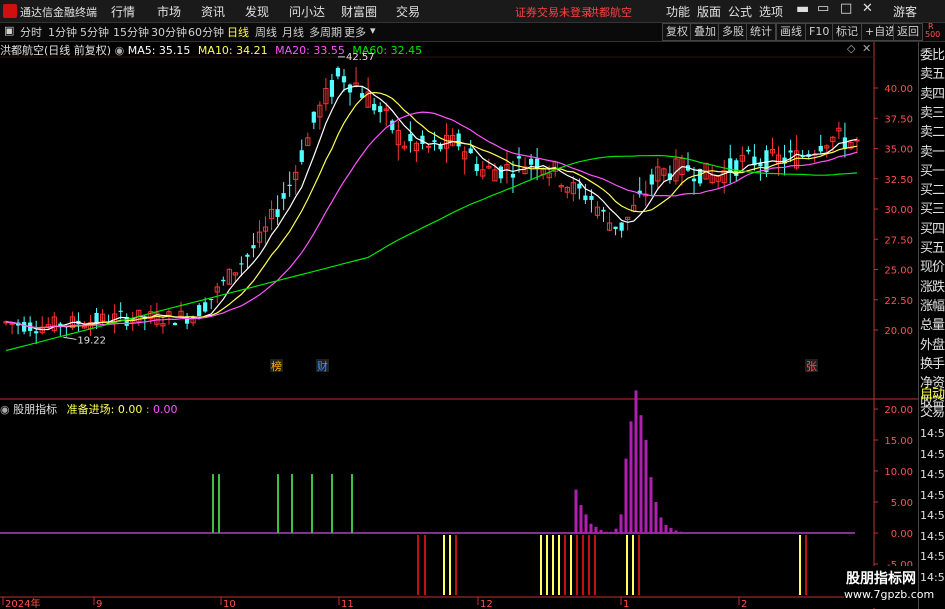 Image resolution: width=945 pixels, height=609 pixels. Describe the element at coordinates (902, 503) in the screenshot. I see `indicator-tick-label: 5.00` at that location.